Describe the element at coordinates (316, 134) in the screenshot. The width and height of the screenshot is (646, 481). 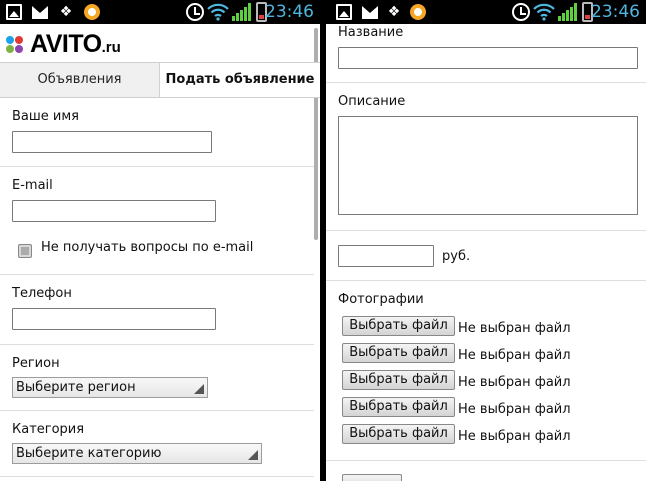
I see `scrollbar` at that location.